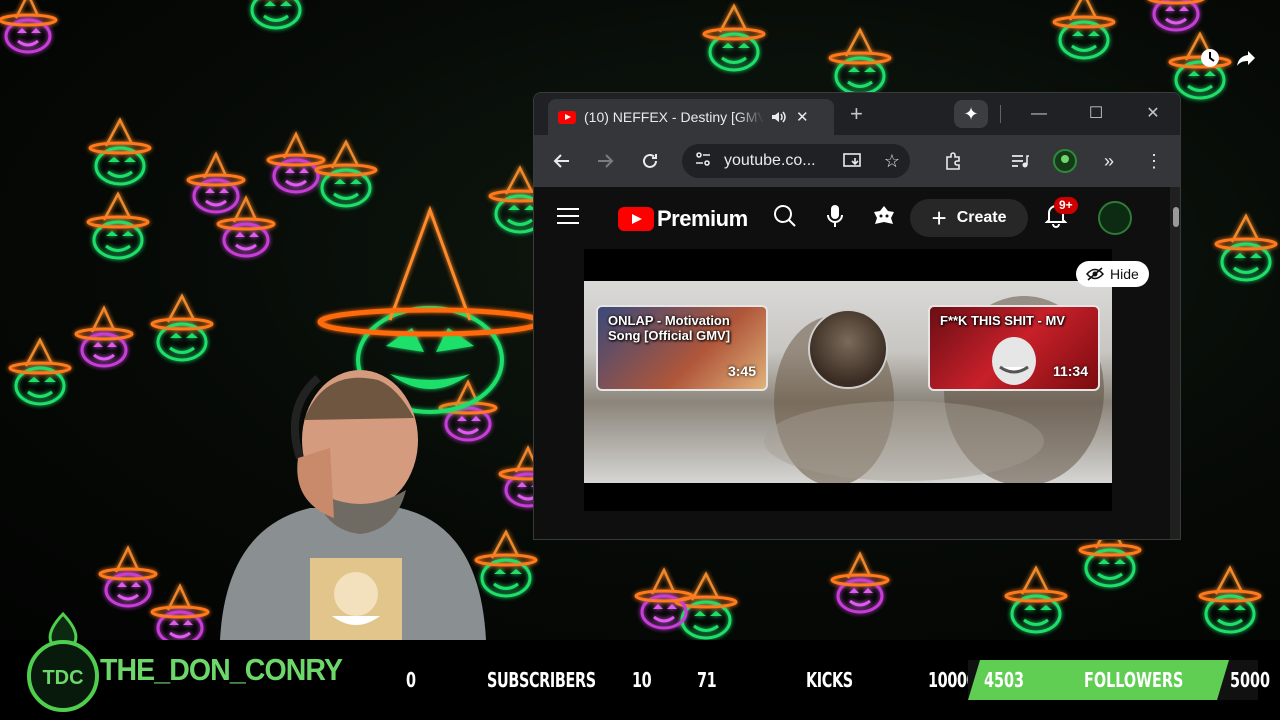  I want to click on maximize-icon: ☐, so click(1096, 114).